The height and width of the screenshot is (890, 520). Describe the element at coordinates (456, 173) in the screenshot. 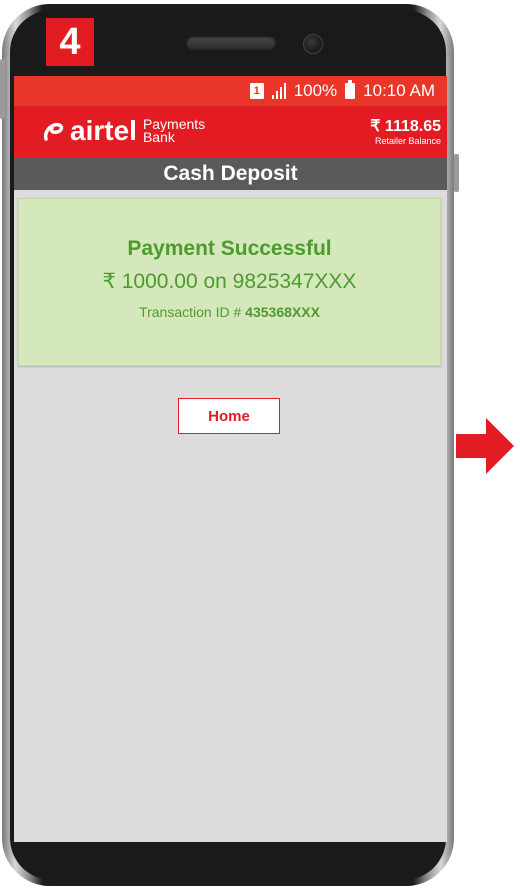

I see `power-button` at that location.